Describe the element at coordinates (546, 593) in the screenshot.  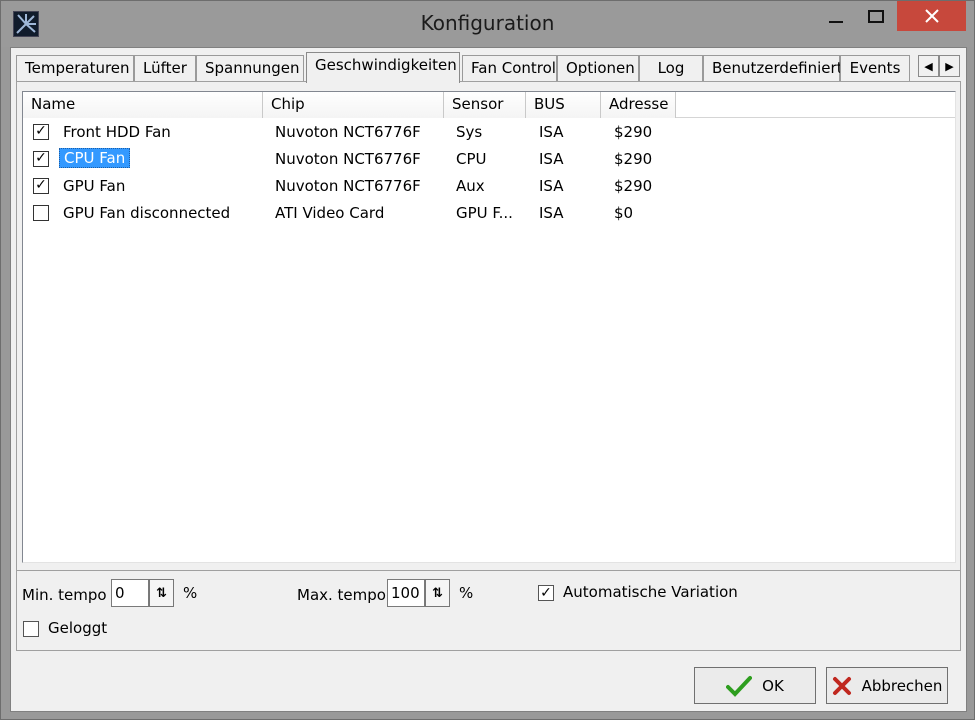
I see `auto-variation-checkbox: ✓` at that location.